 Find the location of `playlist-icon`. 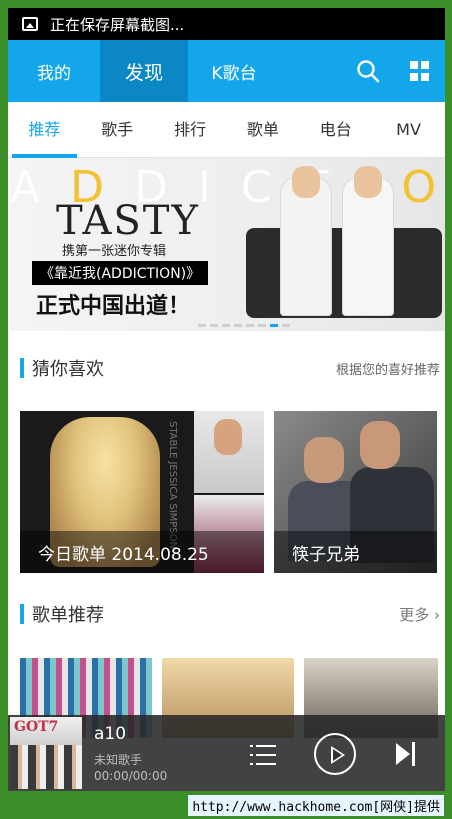

playlist-icon is located at coordinates (263, 755).